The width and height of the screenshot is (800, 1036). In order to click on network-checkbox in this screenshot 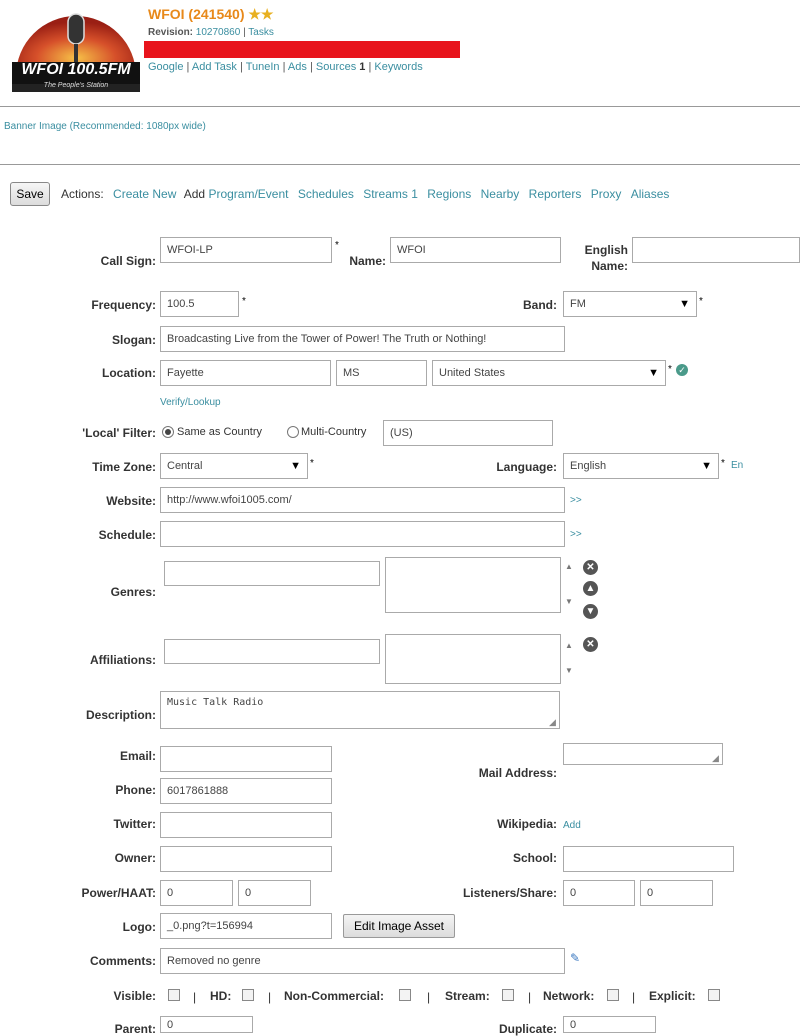, I will do `click(613, 995)`.